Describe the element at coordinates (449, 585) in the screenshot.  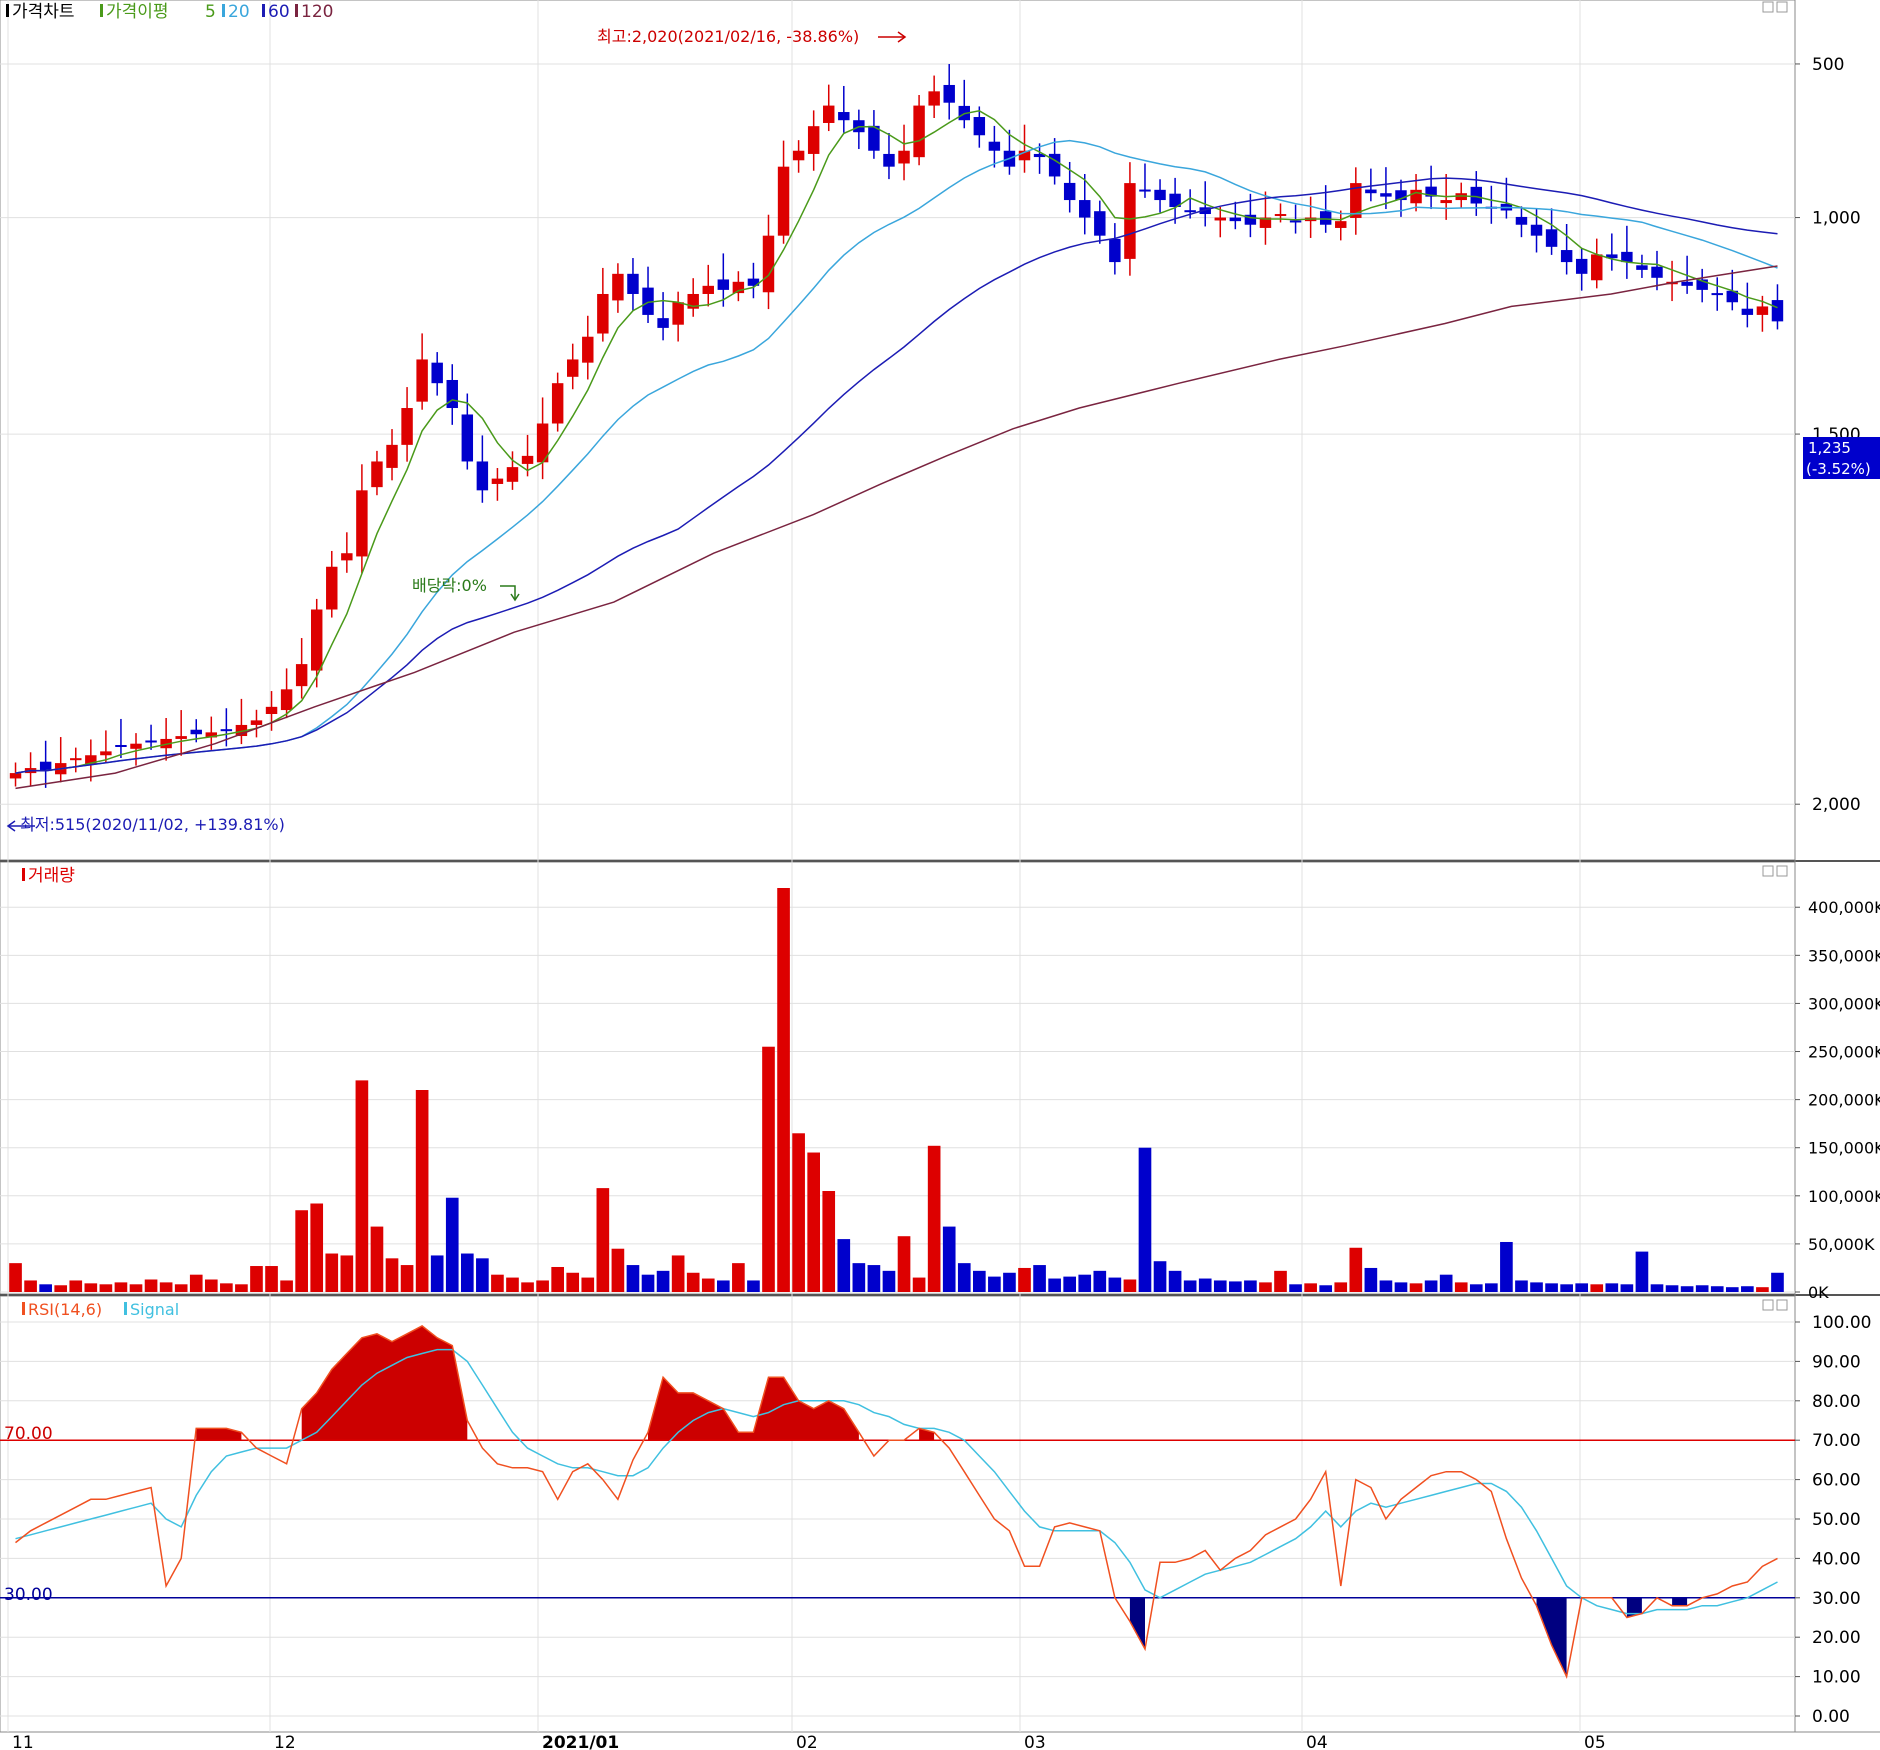
I see `dividend-annotation: 배당락:0%` at that location.